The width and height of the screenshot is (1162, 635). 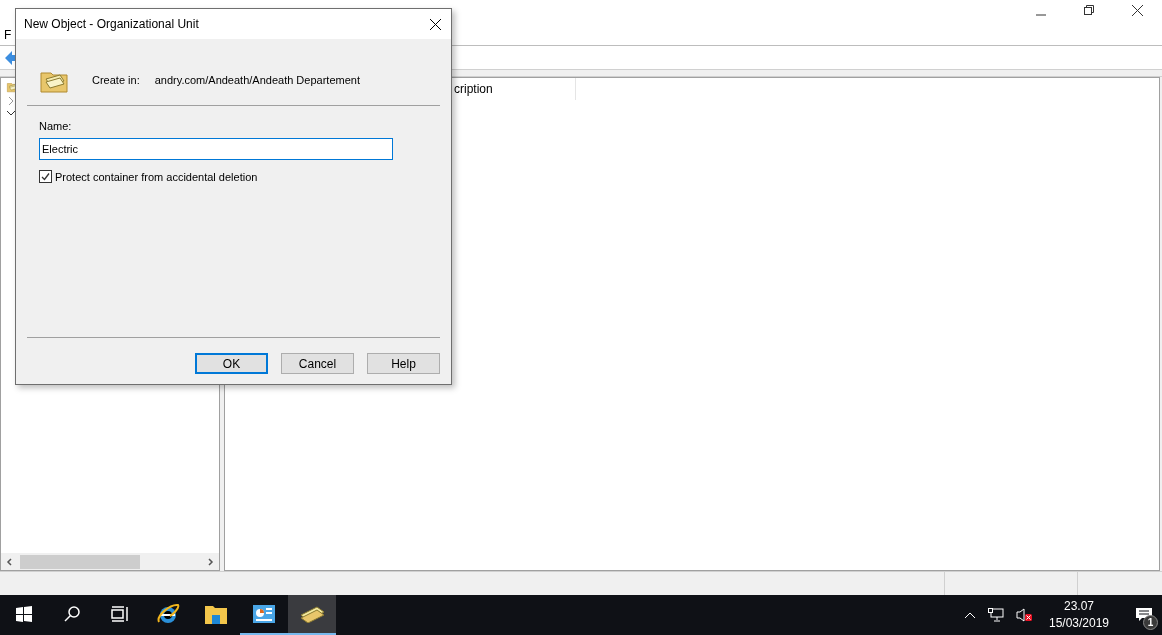 I want to click on browser-e-icon, so click(x=168, y=614).